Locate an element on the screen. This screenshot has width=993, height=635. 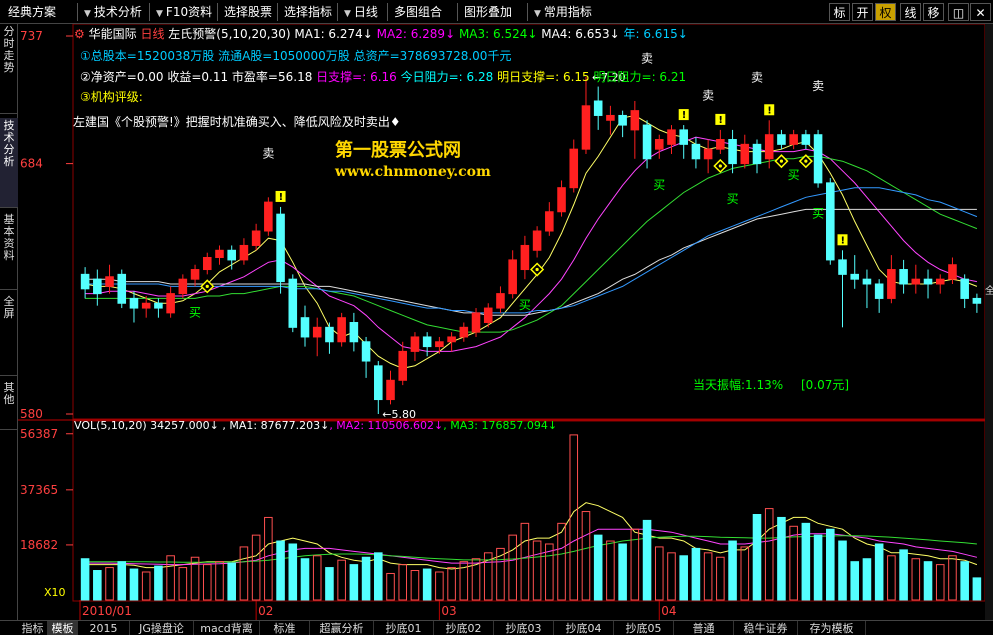
right-tab-full: 全 is located at coordinates (989, 291).